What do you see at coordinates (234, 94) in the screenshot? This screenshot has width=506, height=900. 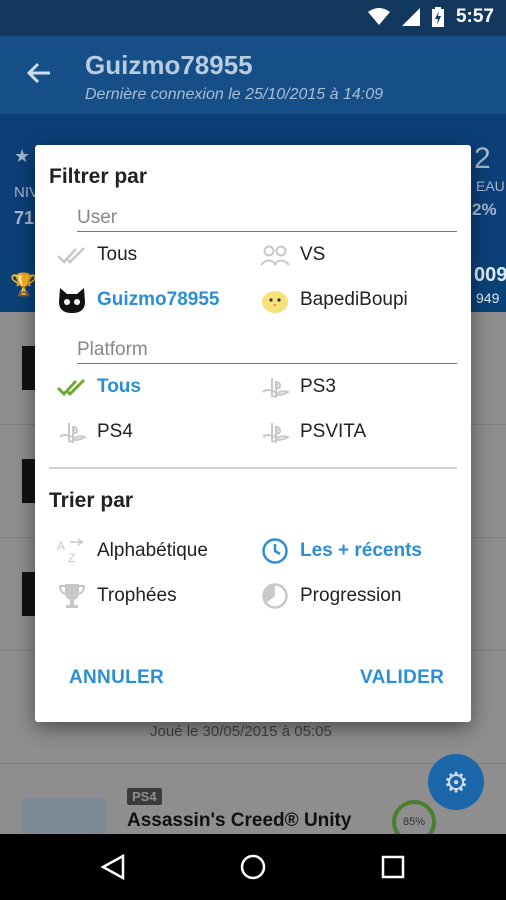 I see `last-login: Dernière connexion le 25/10/2015 à 14:09` at bounding box center [234, 94].